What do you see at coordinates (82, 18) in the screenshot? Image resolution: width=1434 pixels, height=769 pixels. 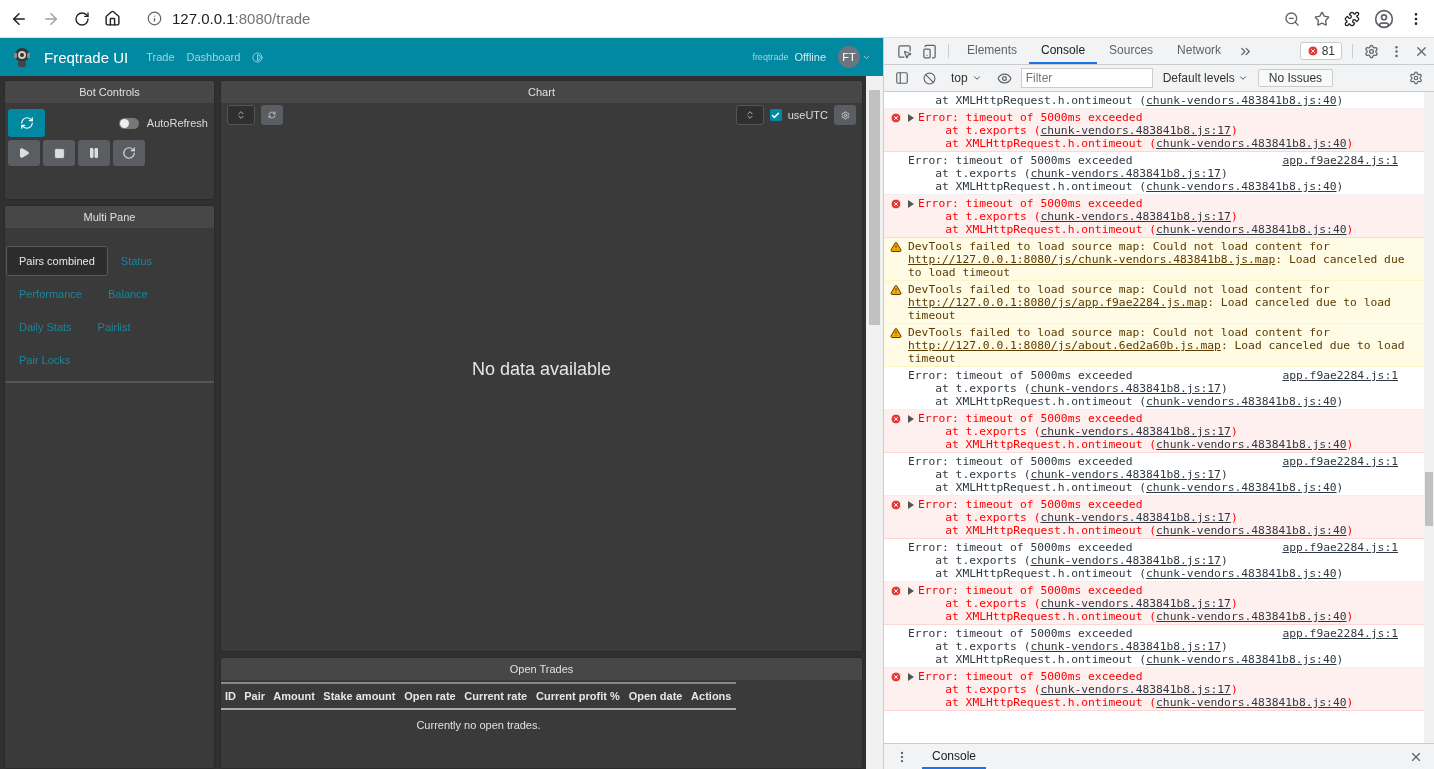 I see `reload-button` at bounding box center [82, 18].